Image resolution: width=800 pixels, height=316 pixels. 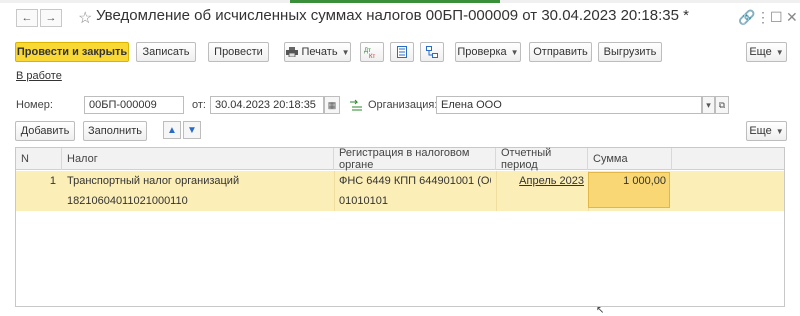 I want to click on move-down-button: ▼, so click(x=192, y=130).